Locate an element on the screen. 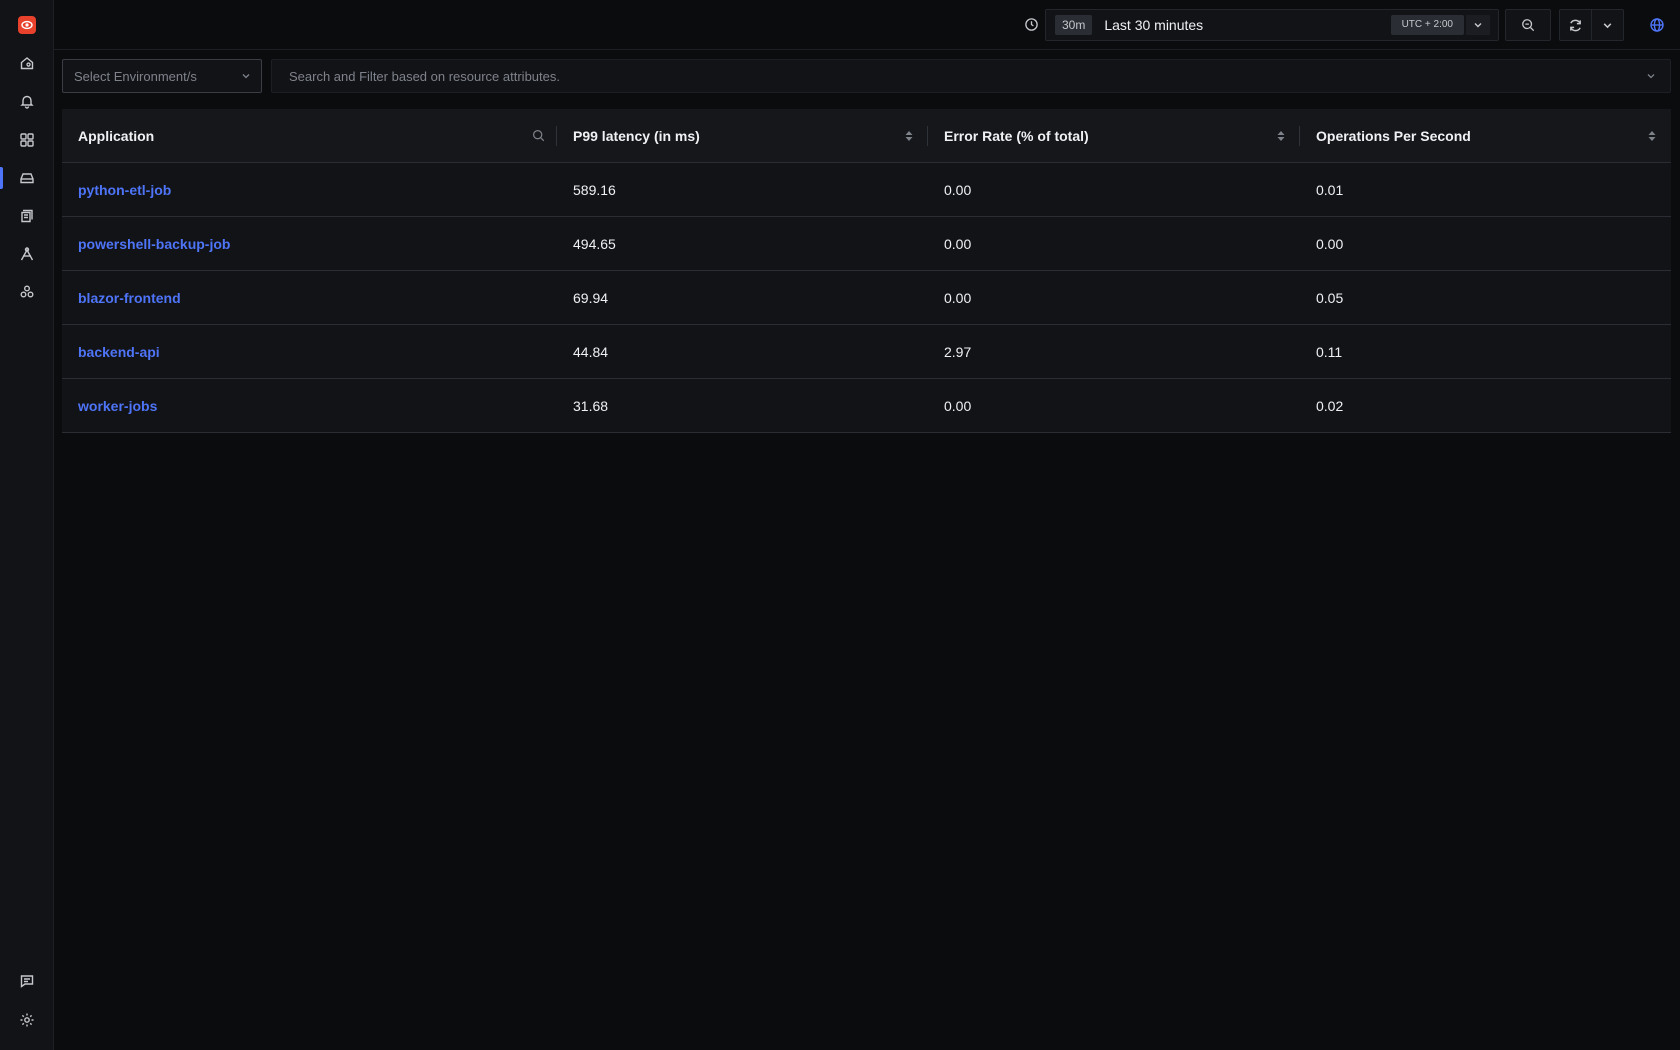 Image resolution: width=1680 pixels, height=1050 pixels. zoom-out-icon is located at coordinates (1528, 25).